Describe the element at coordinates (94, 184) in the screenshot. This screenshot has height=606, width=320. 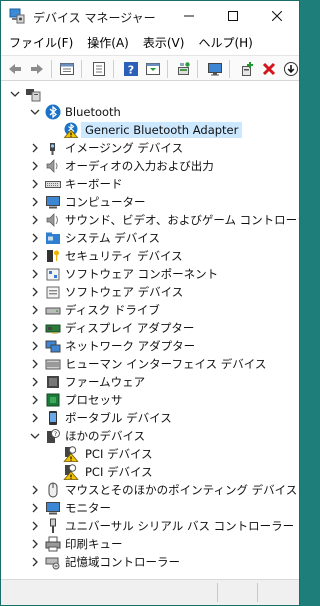
I see `tree-item-label: キーボード` at that location.